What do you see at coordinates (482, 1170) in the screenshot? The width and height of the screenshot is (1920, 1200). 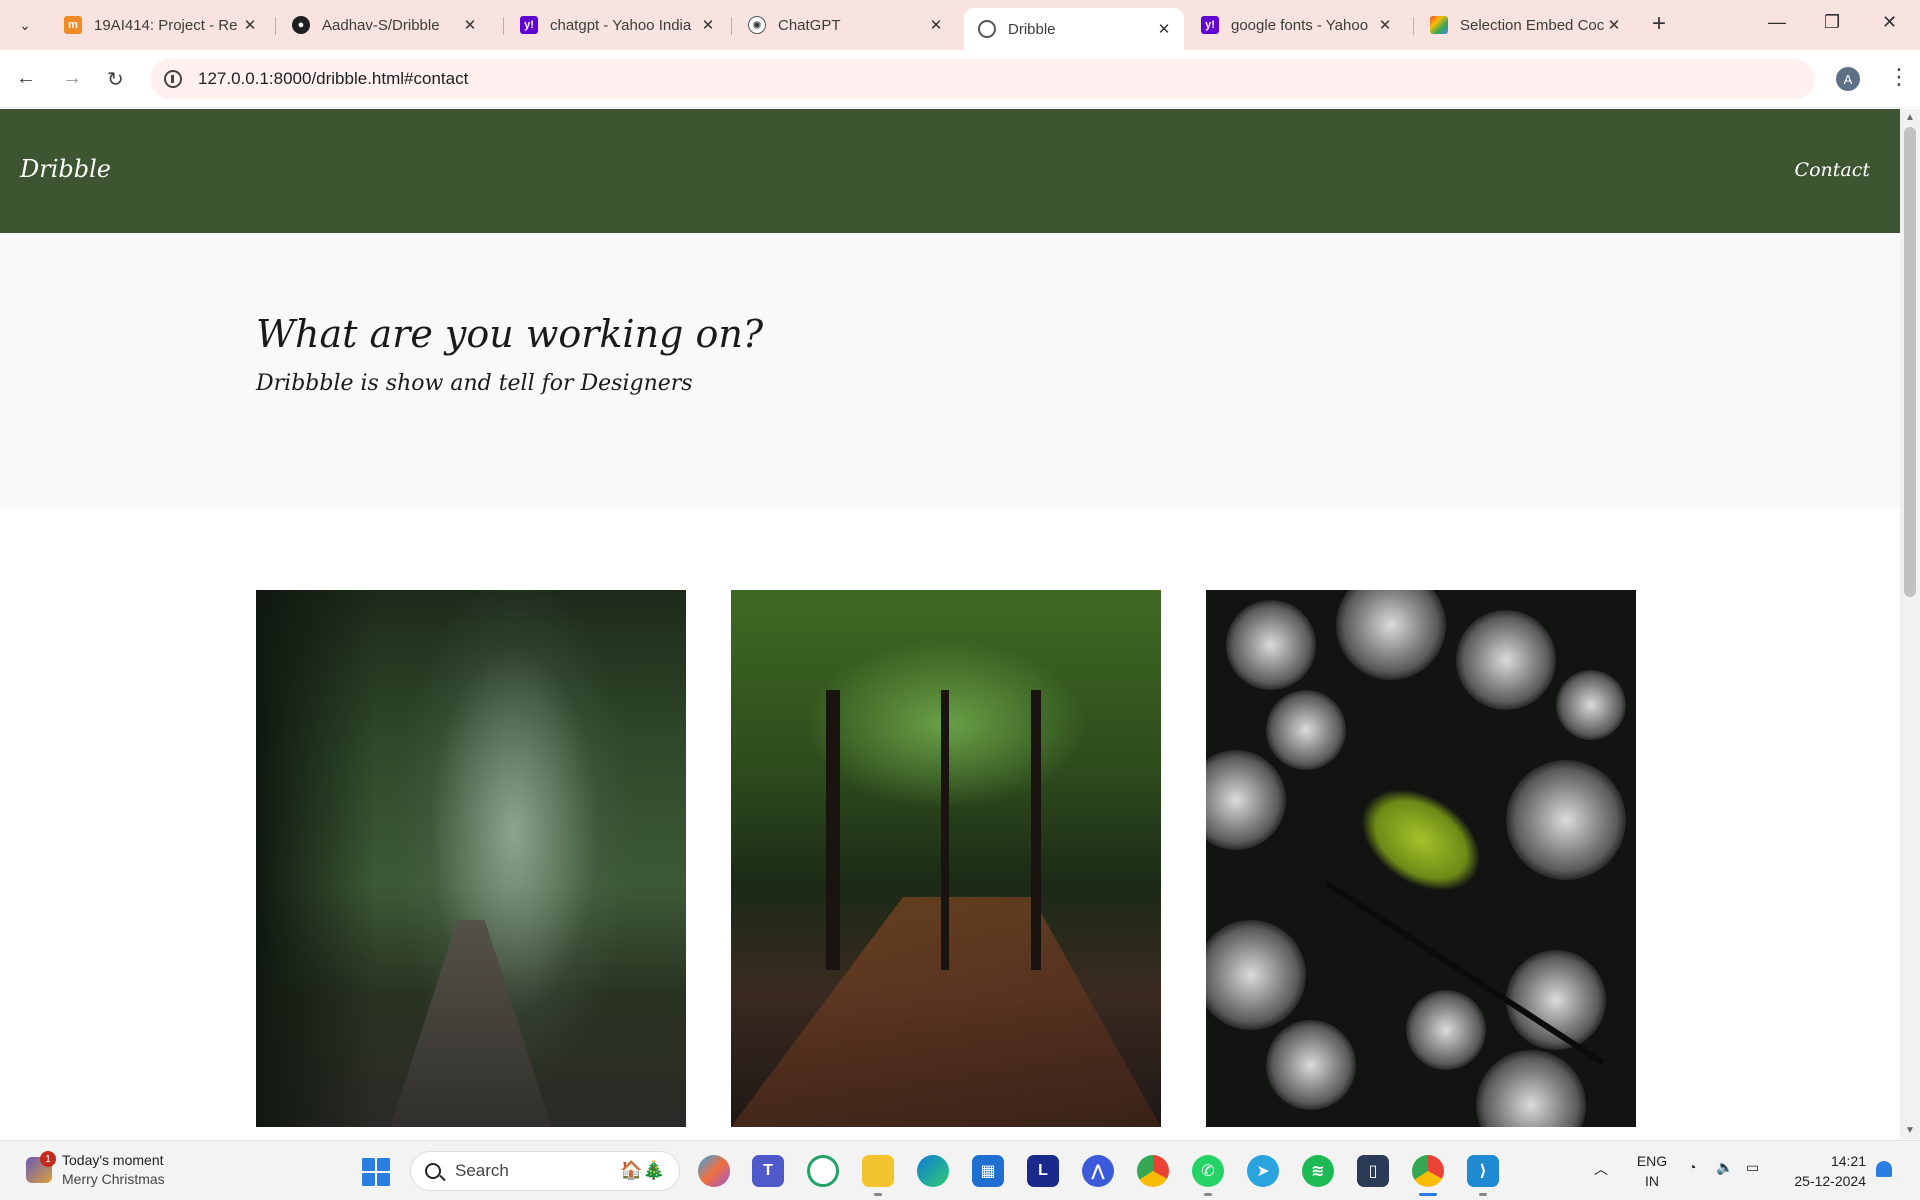 I see `search-label: Search` at bounding box center [482, 1170].